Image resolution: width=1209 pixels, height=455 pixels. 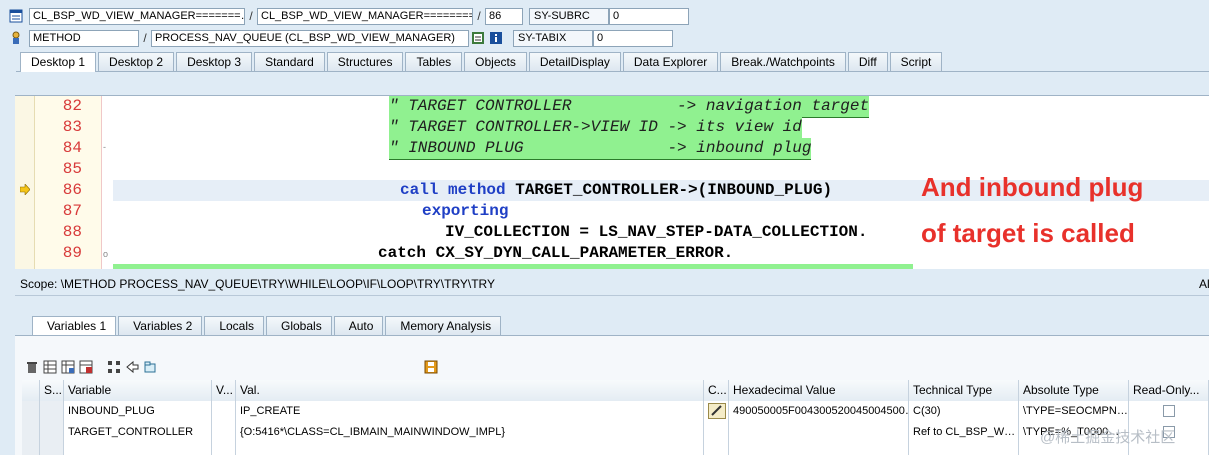 I want to click on line-number: 83, so click(x=72, y=127).